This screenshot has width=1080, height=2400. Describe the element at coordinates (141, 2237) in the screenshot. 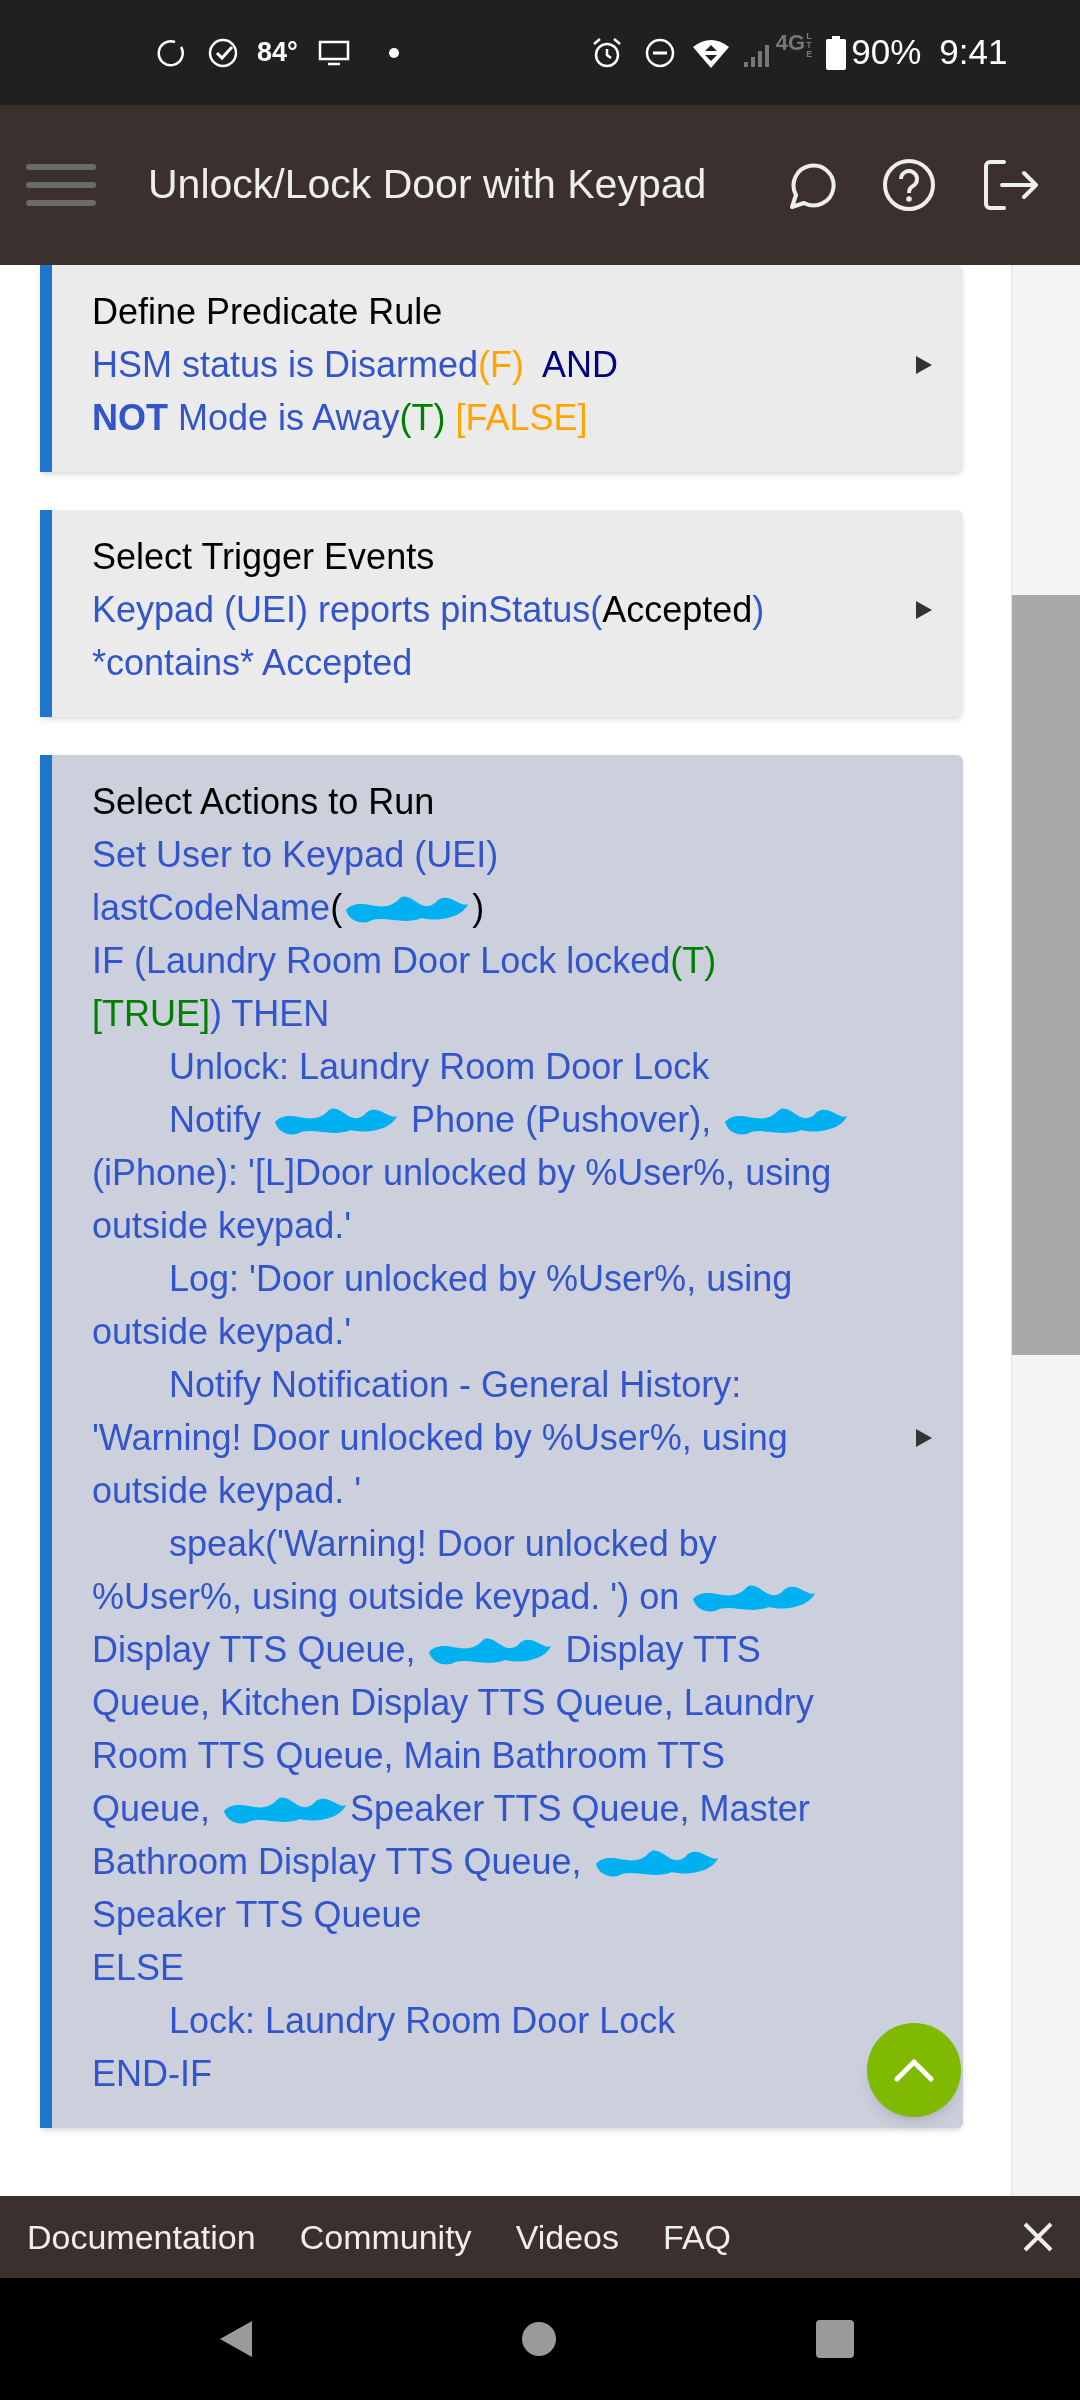

I see `footer-link: Documentation` at that location.